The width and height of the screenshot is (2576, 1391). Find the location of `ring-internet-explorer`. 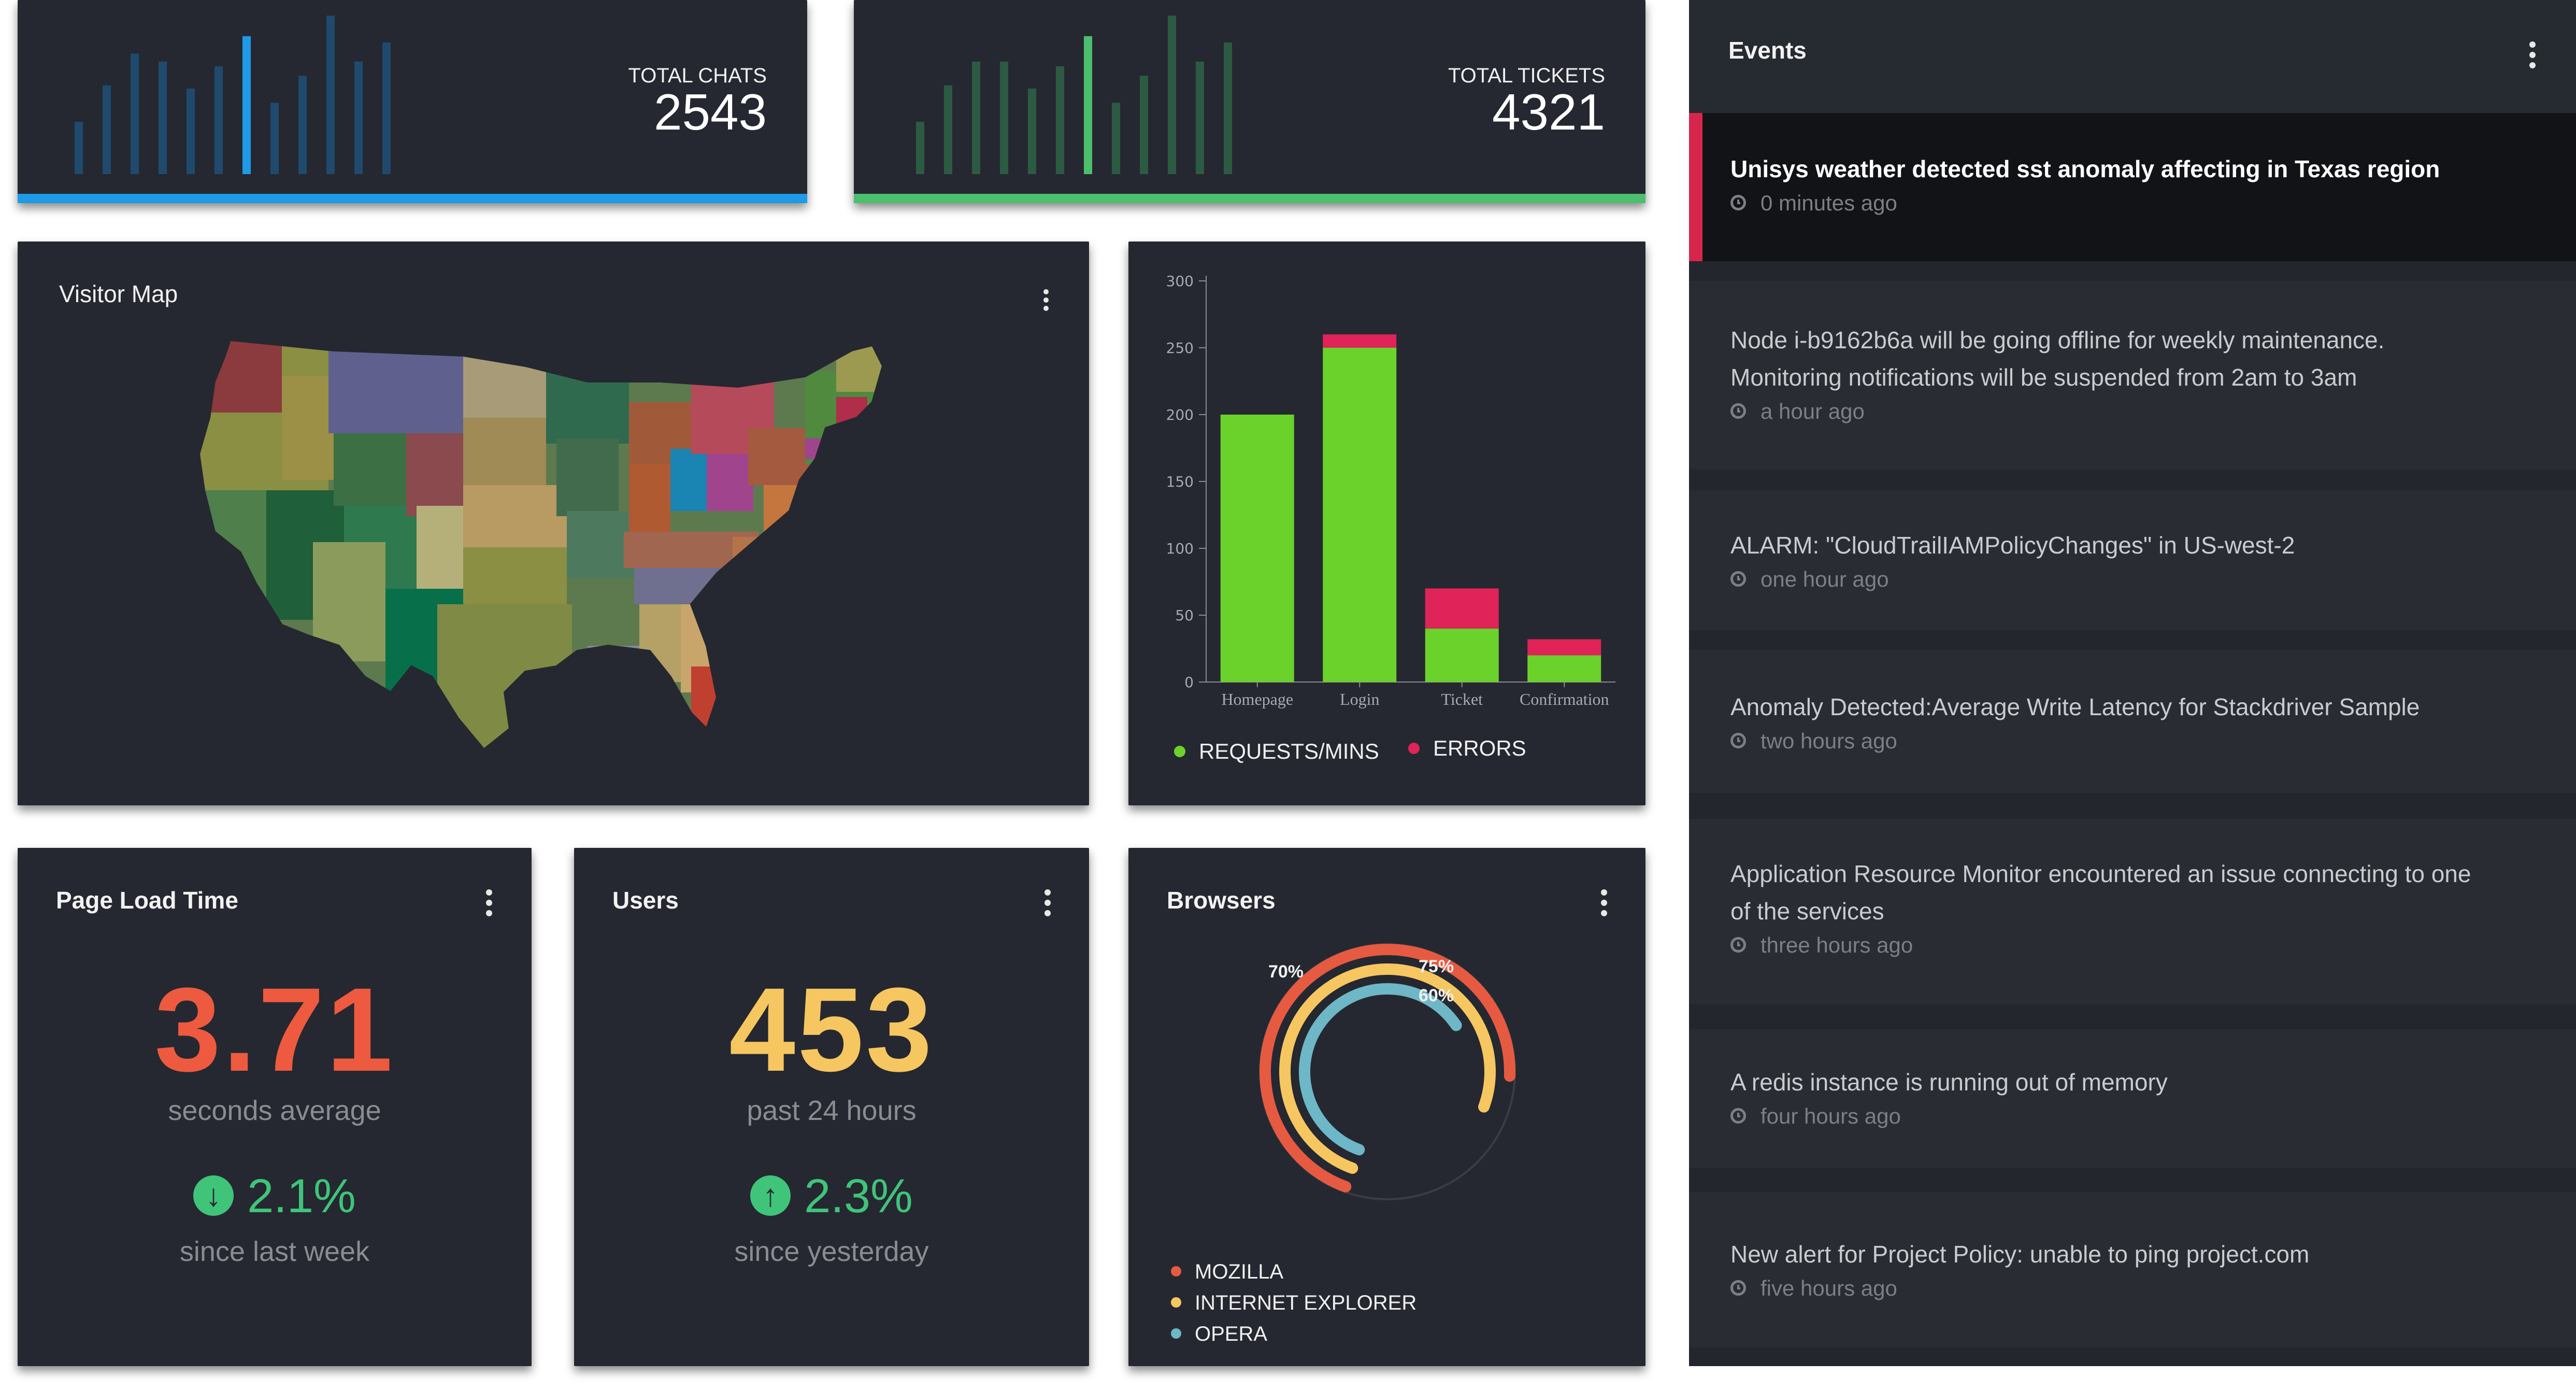

ring-internet-explorer is located at coordinates (1387, 1068).